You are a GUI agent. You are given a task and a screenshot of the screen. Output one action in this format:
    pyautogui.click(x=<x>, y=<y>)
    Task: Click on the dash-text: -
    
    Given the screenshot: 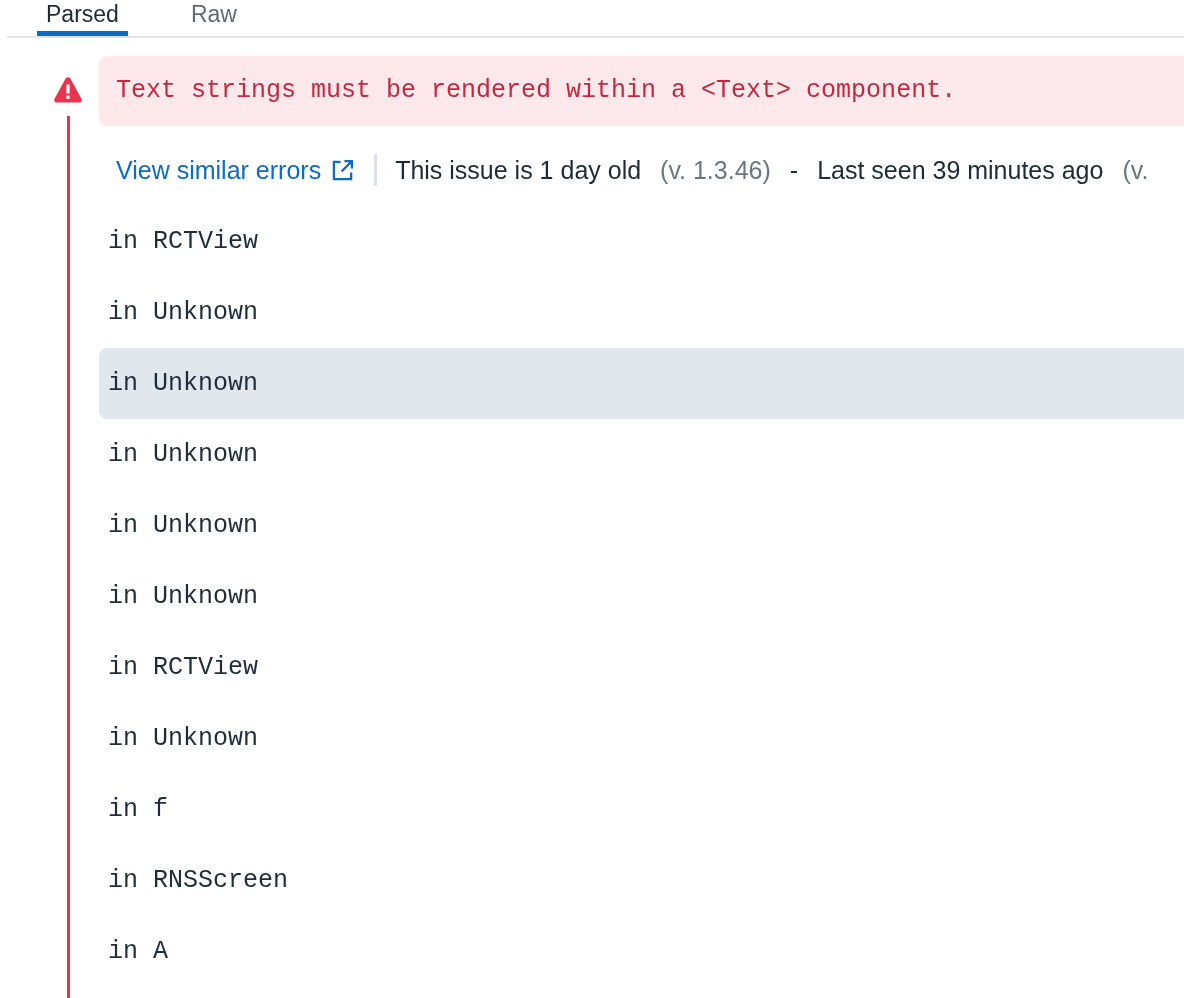 What is the action you would take?
    pyautogui.click(x=794, y=170)
    